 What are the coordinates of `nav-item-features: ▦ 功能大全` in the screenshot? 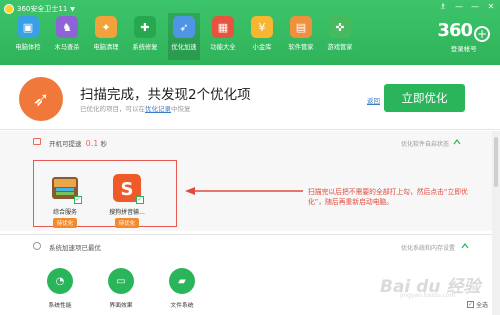 It's located at (223, 38).